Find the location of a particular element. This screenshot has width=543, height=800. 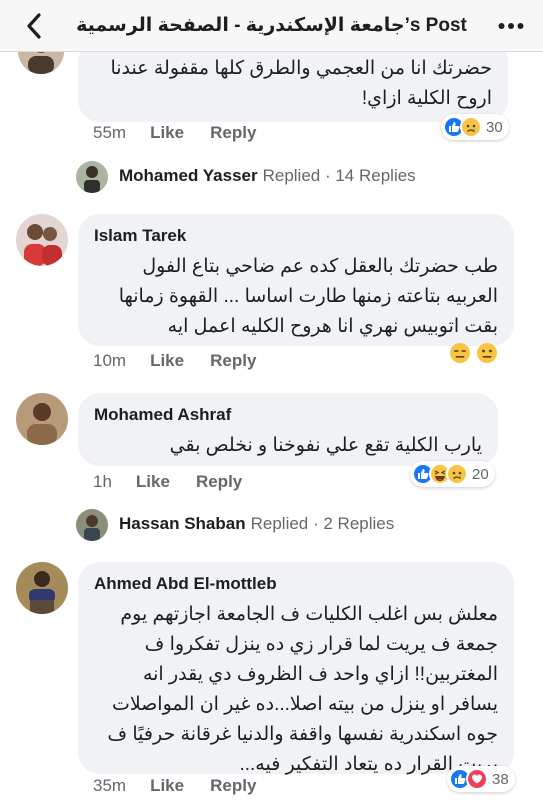

reaction-summary: 38 is located at coordinates (481, 779).